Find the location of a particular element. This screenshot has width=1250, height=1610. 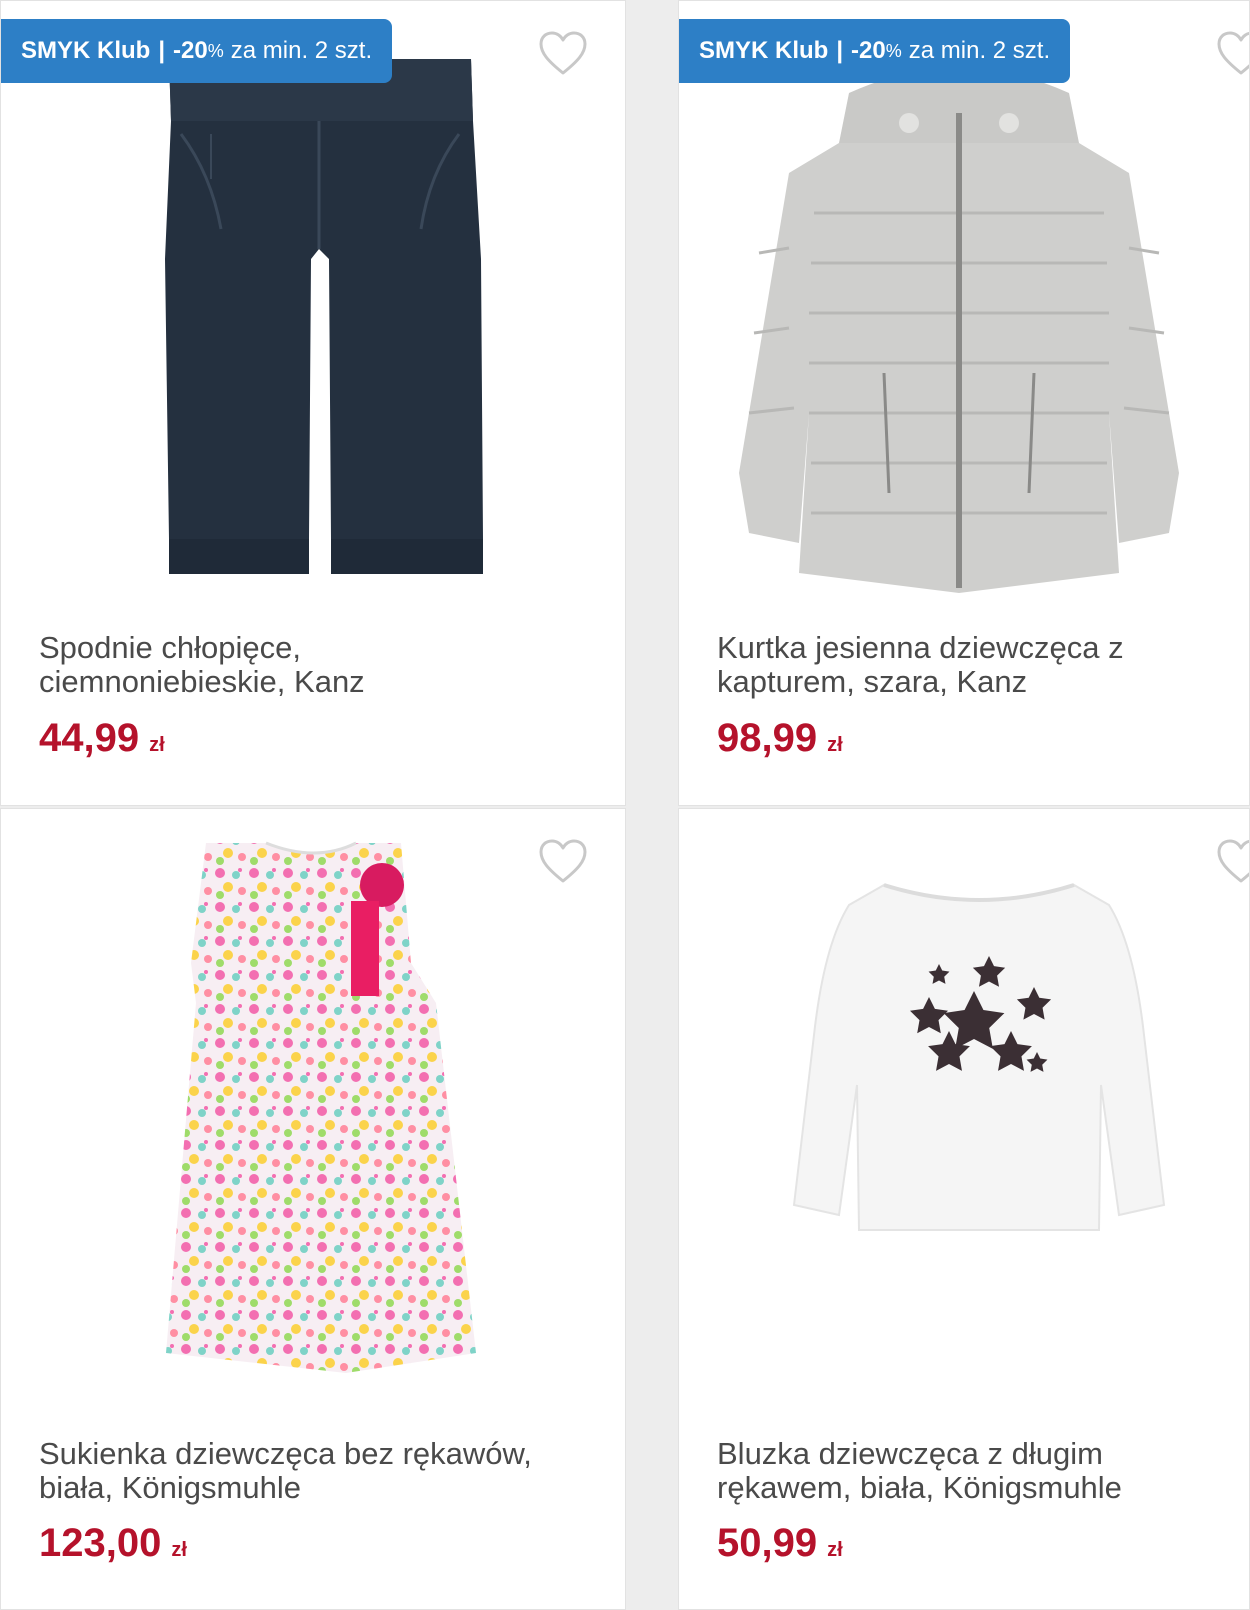

product-price: 123,00 zł is located at coordinates (113, 1543).